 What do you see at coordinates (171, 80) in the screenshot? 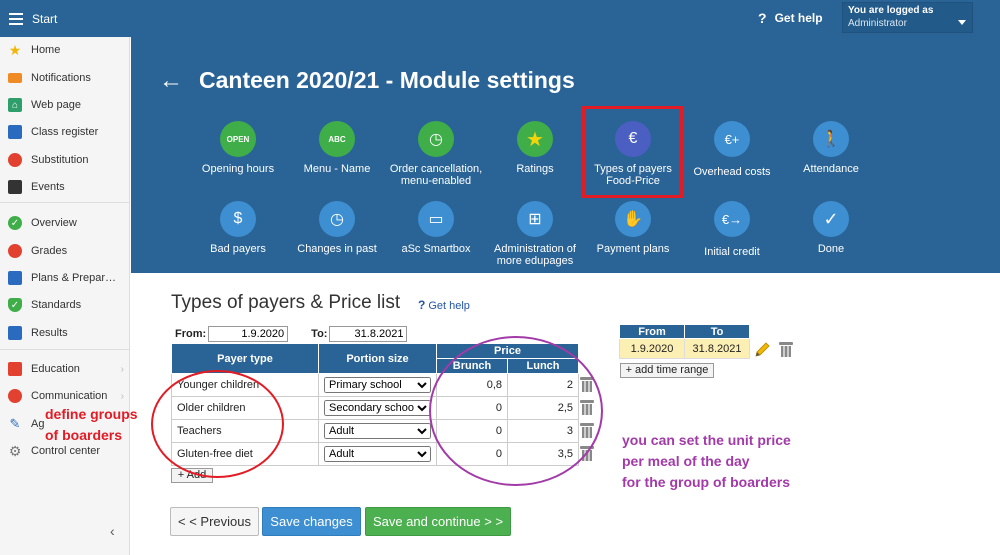
I see `back-arrow-icon: ←` at bounding box center [171, 80].